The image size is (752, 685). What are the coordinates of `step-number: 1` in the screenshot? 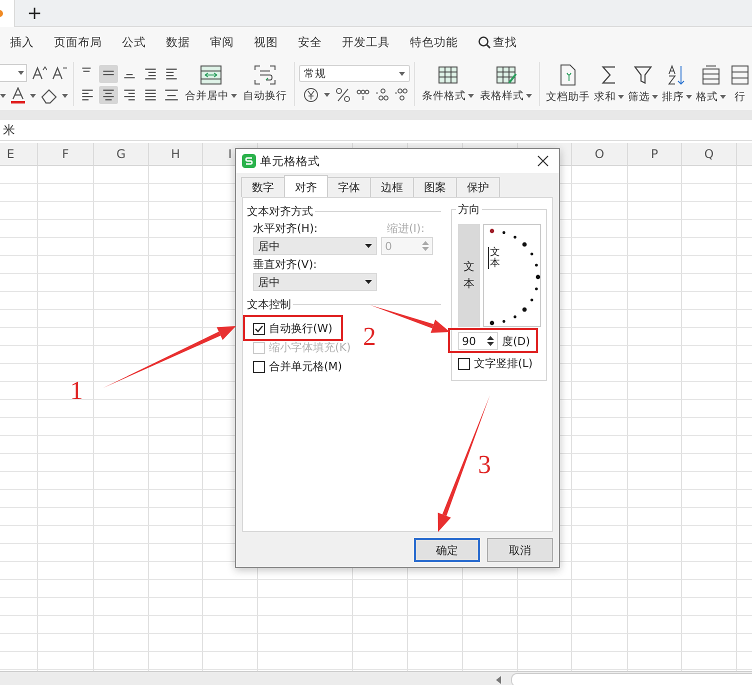 It's located at (76, 391).